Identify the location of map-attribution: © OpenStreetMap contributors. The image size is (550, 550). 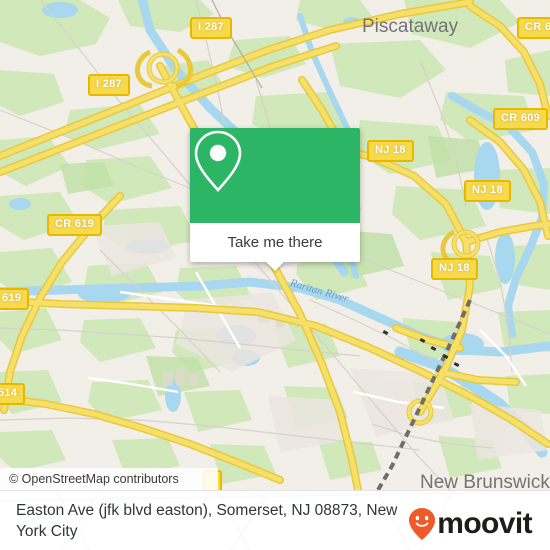
(109, 479).